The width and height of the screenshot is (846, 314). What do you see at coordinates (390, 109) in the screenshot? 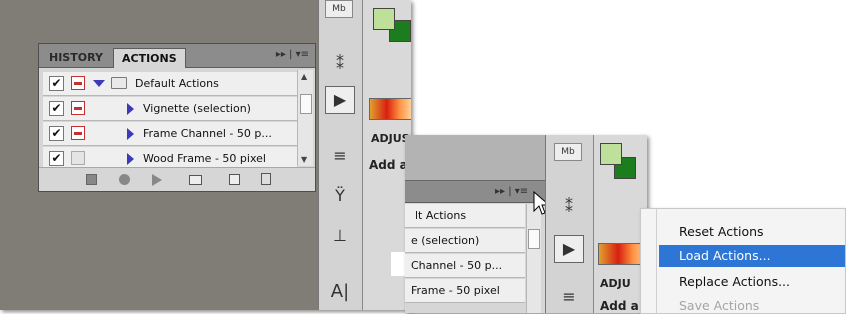
I see `gradient-preview` at bounding box center [390, 109].